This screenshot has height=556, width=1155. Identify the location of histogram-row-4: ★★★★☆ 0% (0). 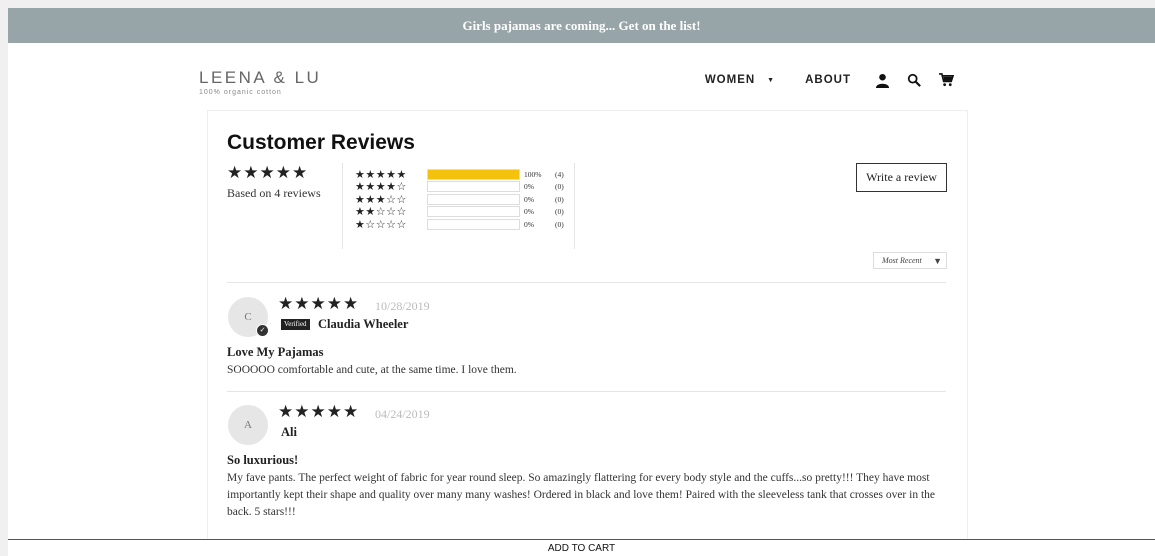
(459, 187).